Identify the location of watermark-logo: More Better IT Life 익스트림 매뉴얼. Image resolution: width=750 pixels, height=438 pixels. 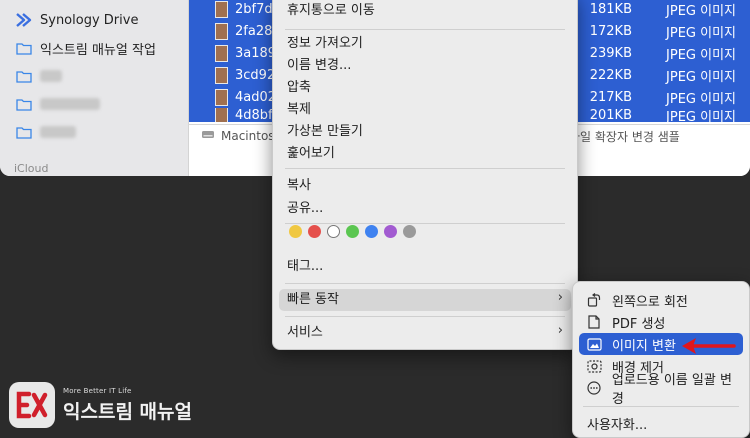
(100, 405).